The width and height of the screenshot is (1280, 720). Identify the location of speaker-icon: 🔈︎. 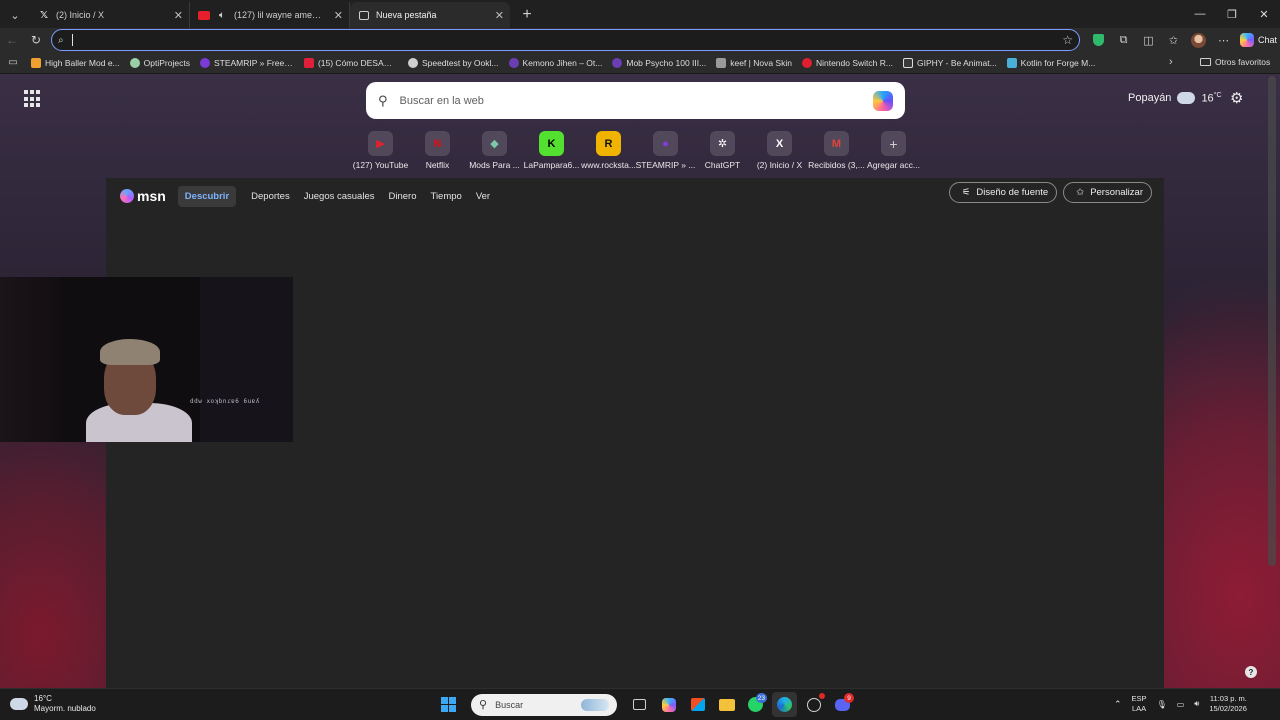
(222, 15).